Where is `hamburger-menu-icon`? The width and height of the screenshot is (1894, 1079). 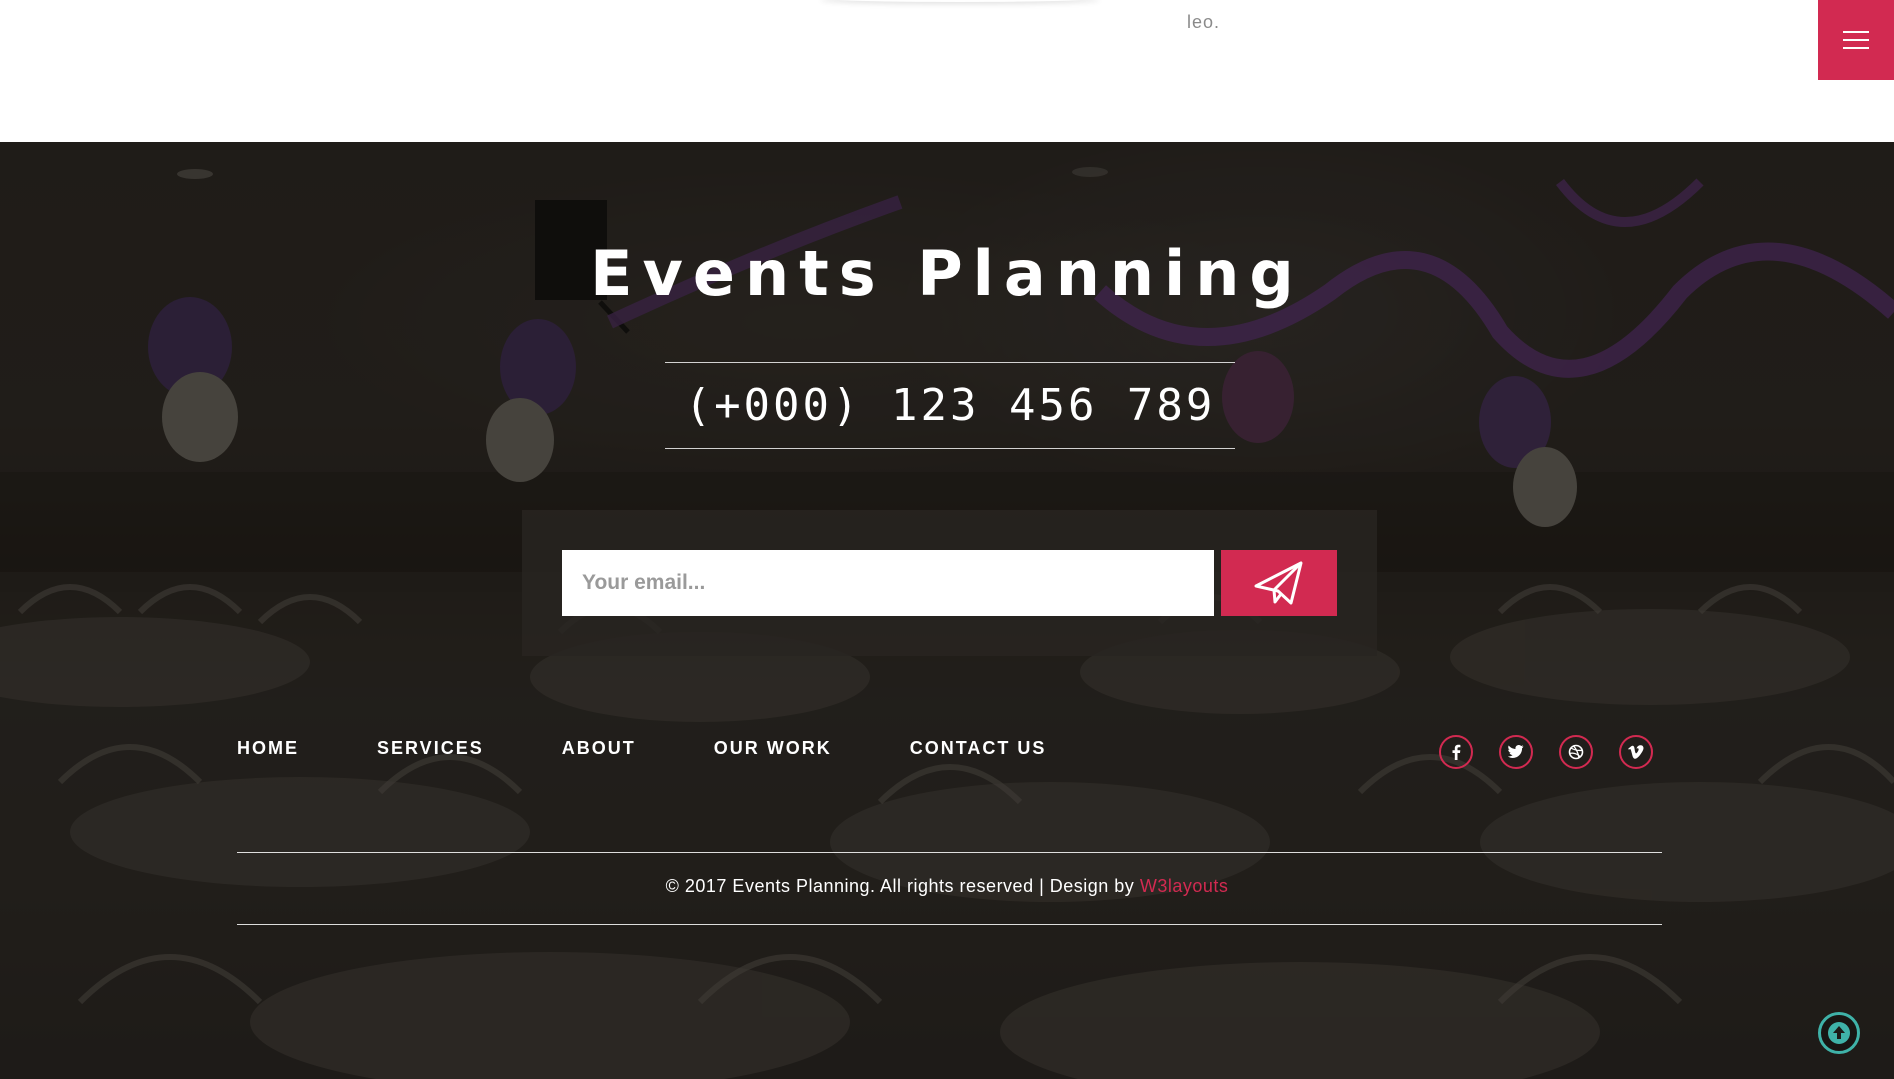
hamburger-menu-icon is located at coordinates (1856, 40).